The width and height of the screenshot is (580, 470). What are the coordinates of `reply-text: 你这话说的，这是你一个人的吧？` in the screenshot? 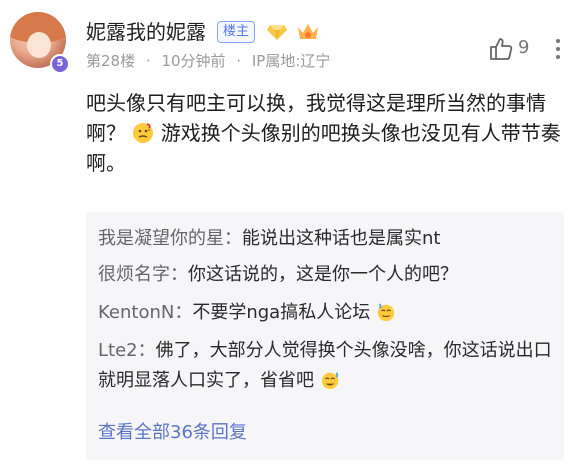 It's located at (323, 274).